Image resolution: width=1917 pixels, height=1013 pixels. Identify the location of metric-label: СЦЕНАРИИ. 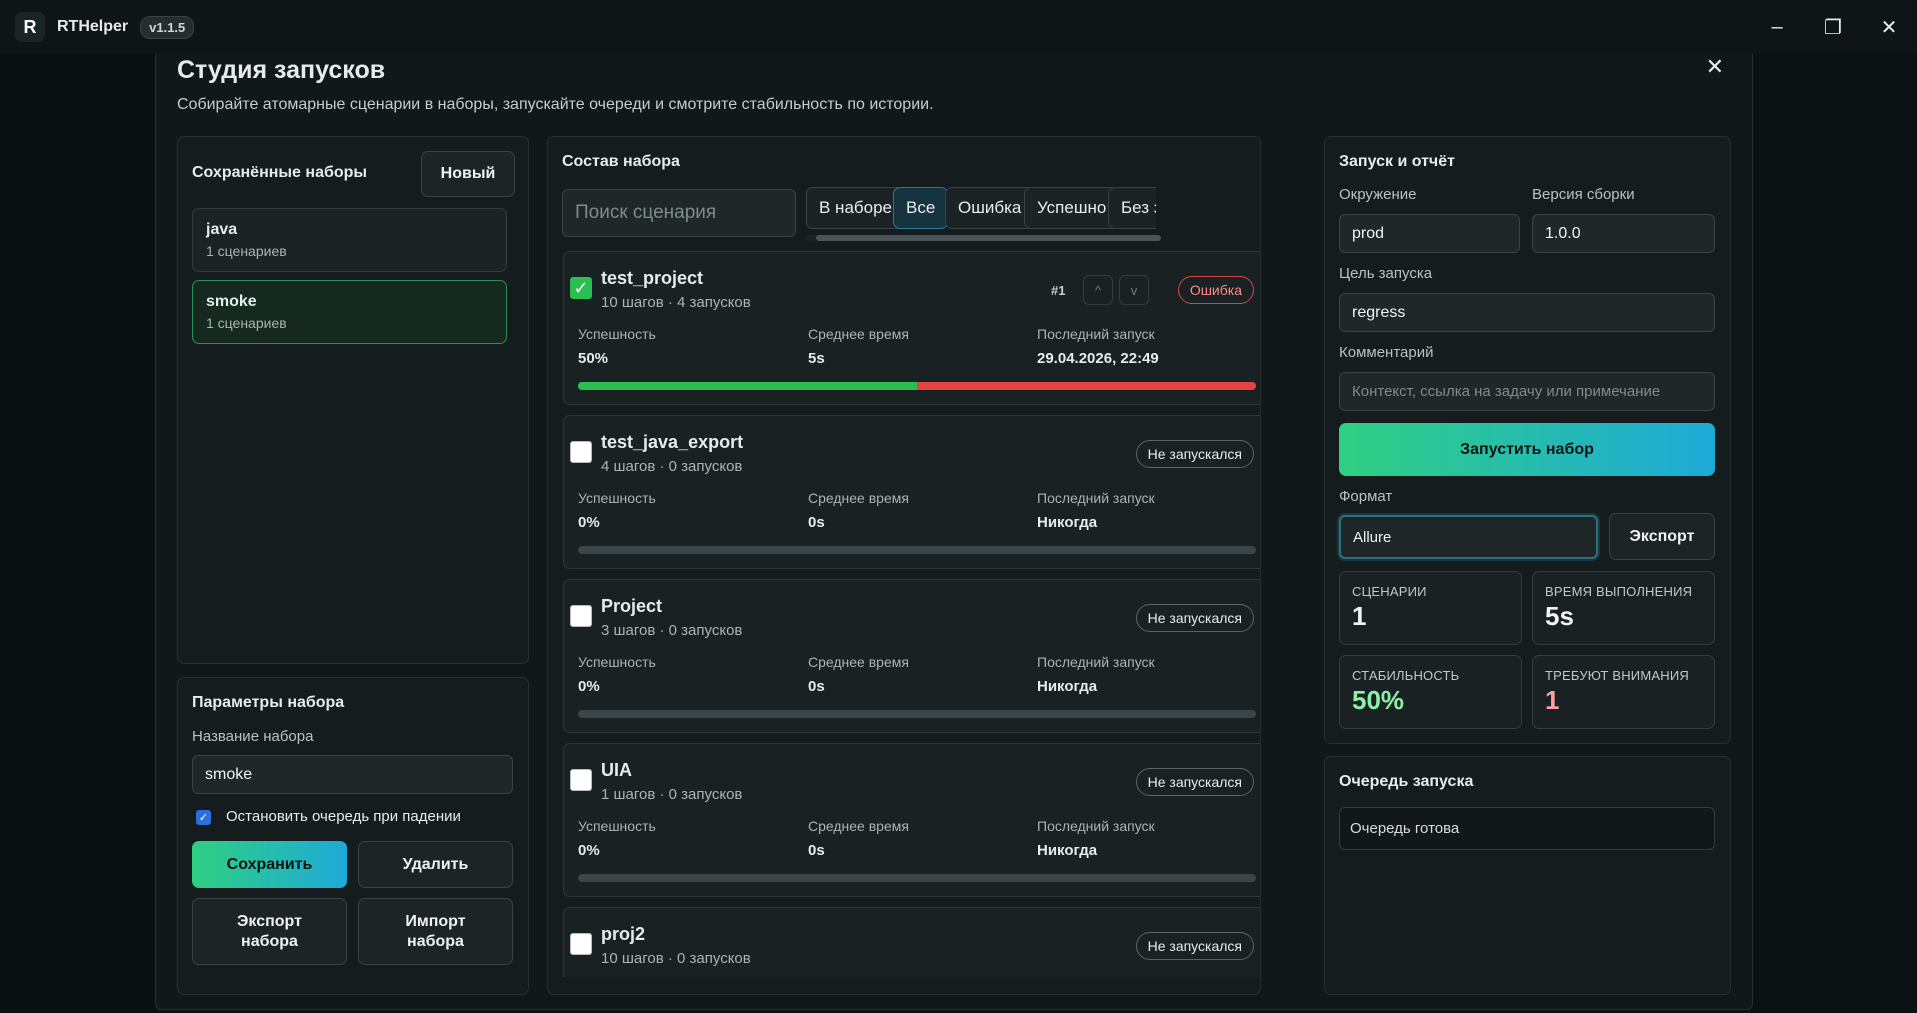
(1389, 591).